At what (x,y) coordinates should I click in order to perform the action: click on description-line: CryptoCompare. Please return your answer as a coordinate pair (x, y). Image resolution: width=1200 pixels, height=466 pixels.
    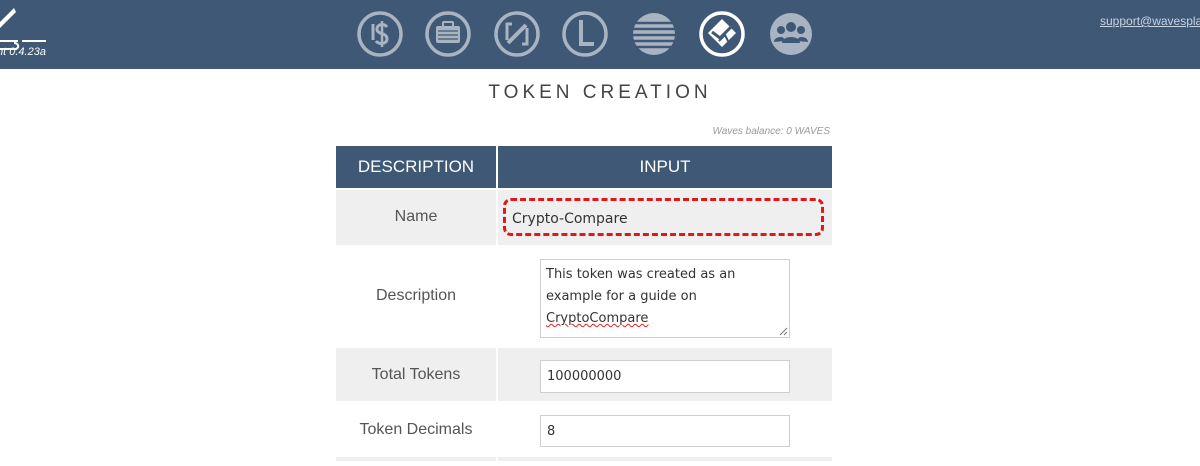
    Looking at the image, I should click on (597, 318).